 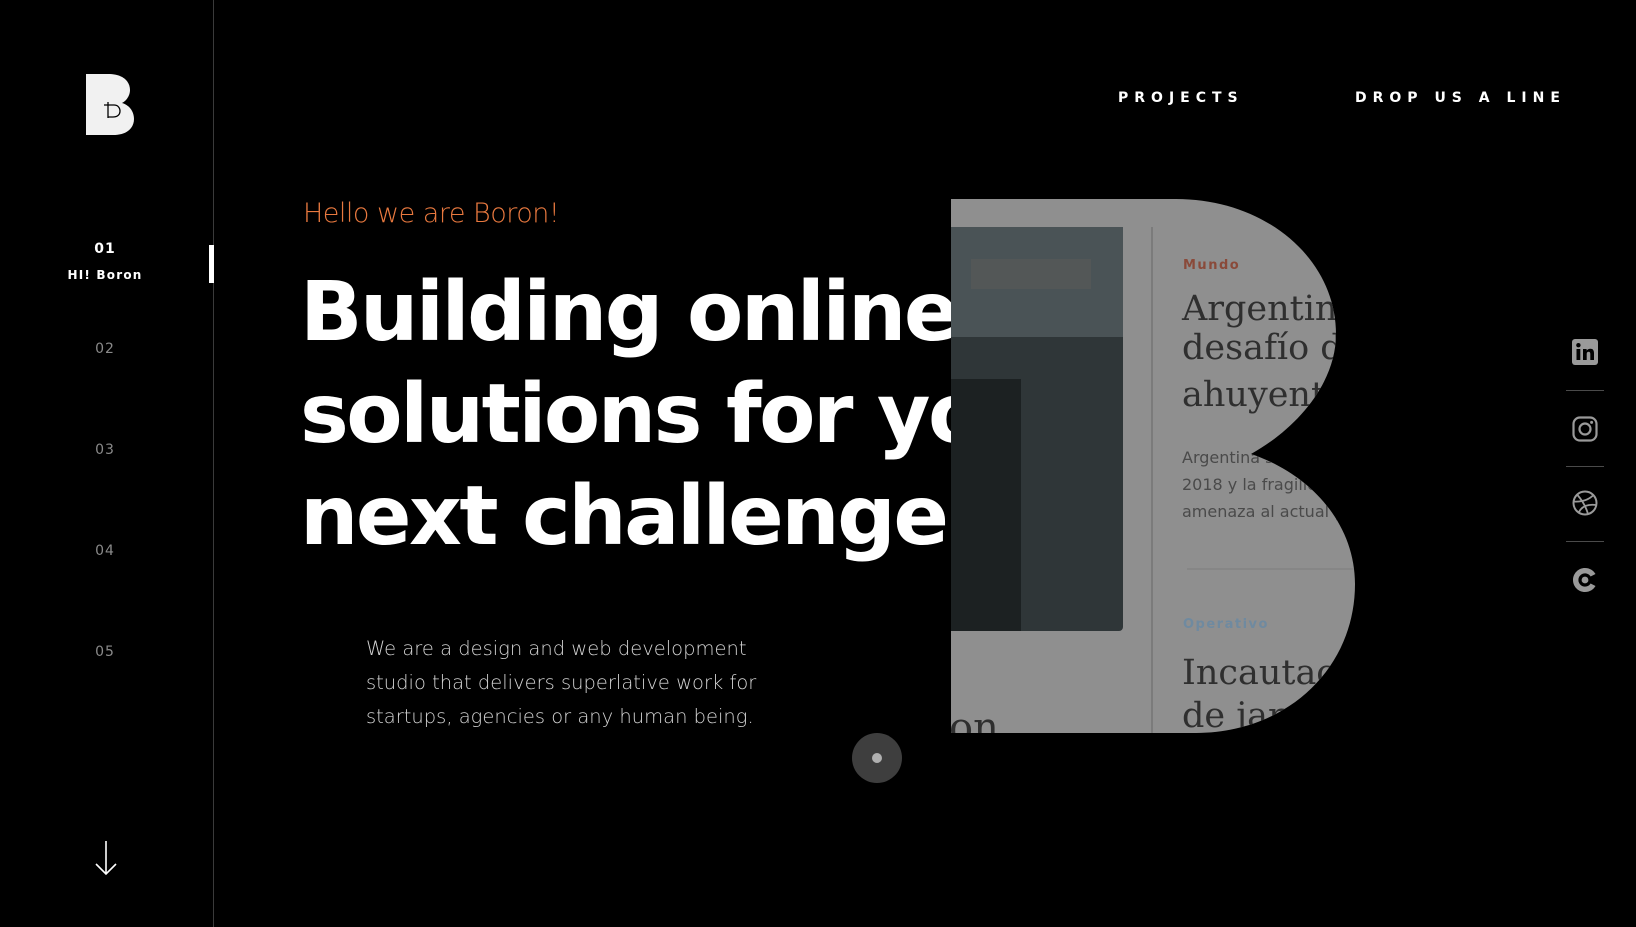 I want to click on sidebar-item-number: 04, so click(x=105, y=551).